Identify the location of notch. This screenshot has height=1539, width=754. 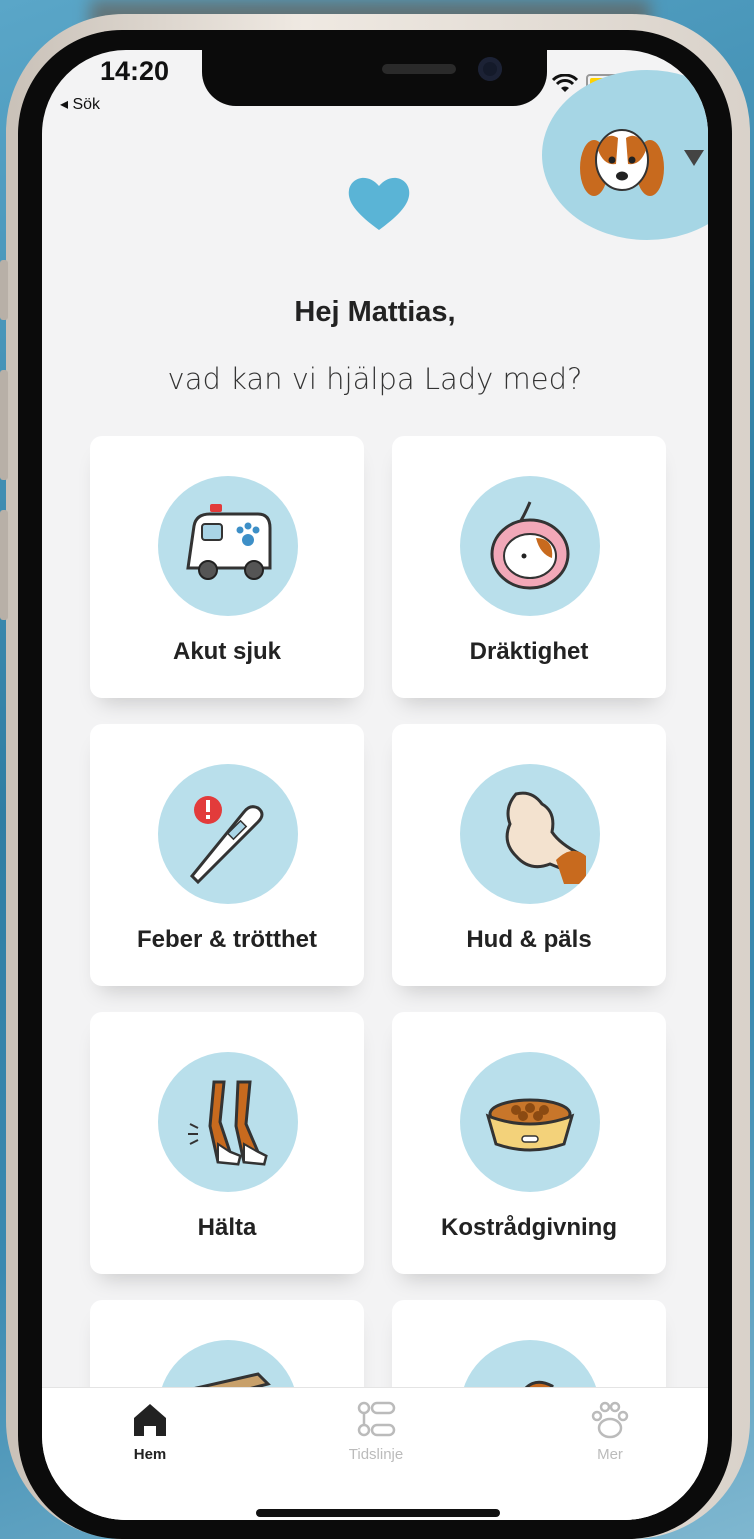
(374, 78).